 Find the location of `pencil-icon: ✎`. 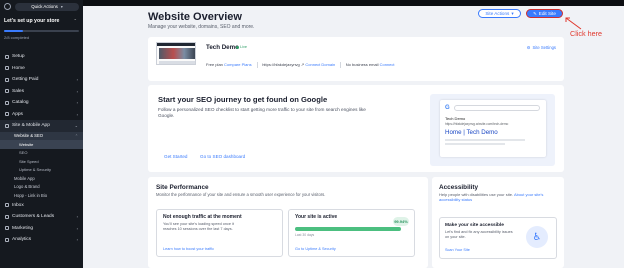

pencil-icon: ✎ is located at coordinates (535, 13).